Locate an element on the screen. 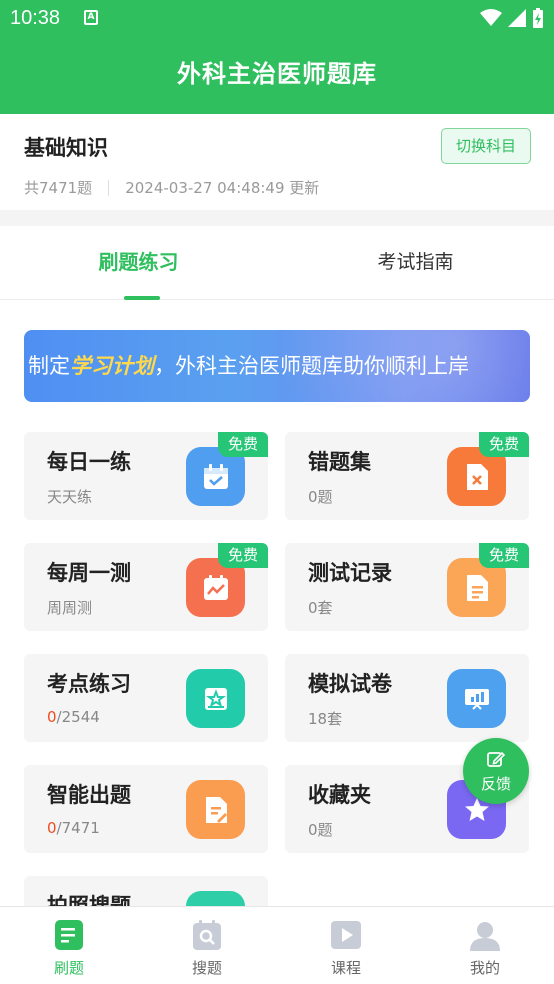 This screenshot has height=984, width=554. tab-exam-guide: 考试指南 is located at coordinates (415, 263).